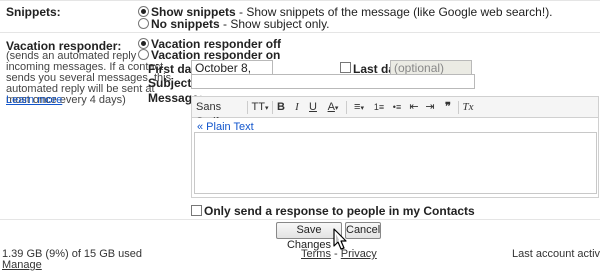  I want to click on italic-icon: I, so click(297, 107).